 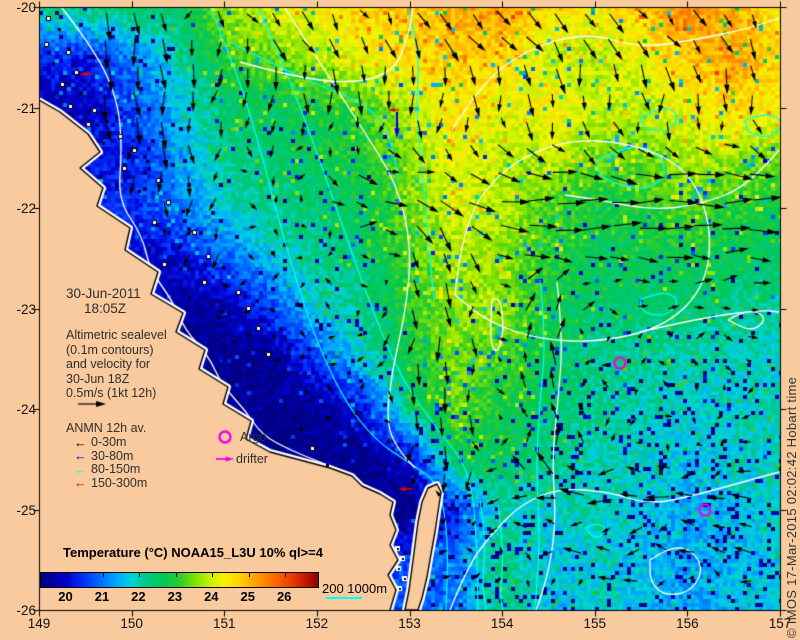 I want to click on anmn-legend: ← 0-30m ← 30-80m ← 80-150m ← 150-300m, so click(x=111, y=462).